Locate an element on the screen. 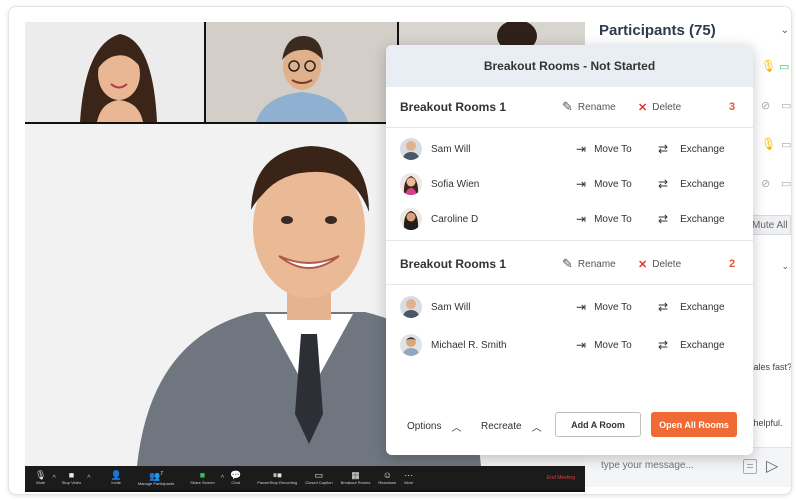  invite-button: 👤 Invite is located at coordinates (116, 478).